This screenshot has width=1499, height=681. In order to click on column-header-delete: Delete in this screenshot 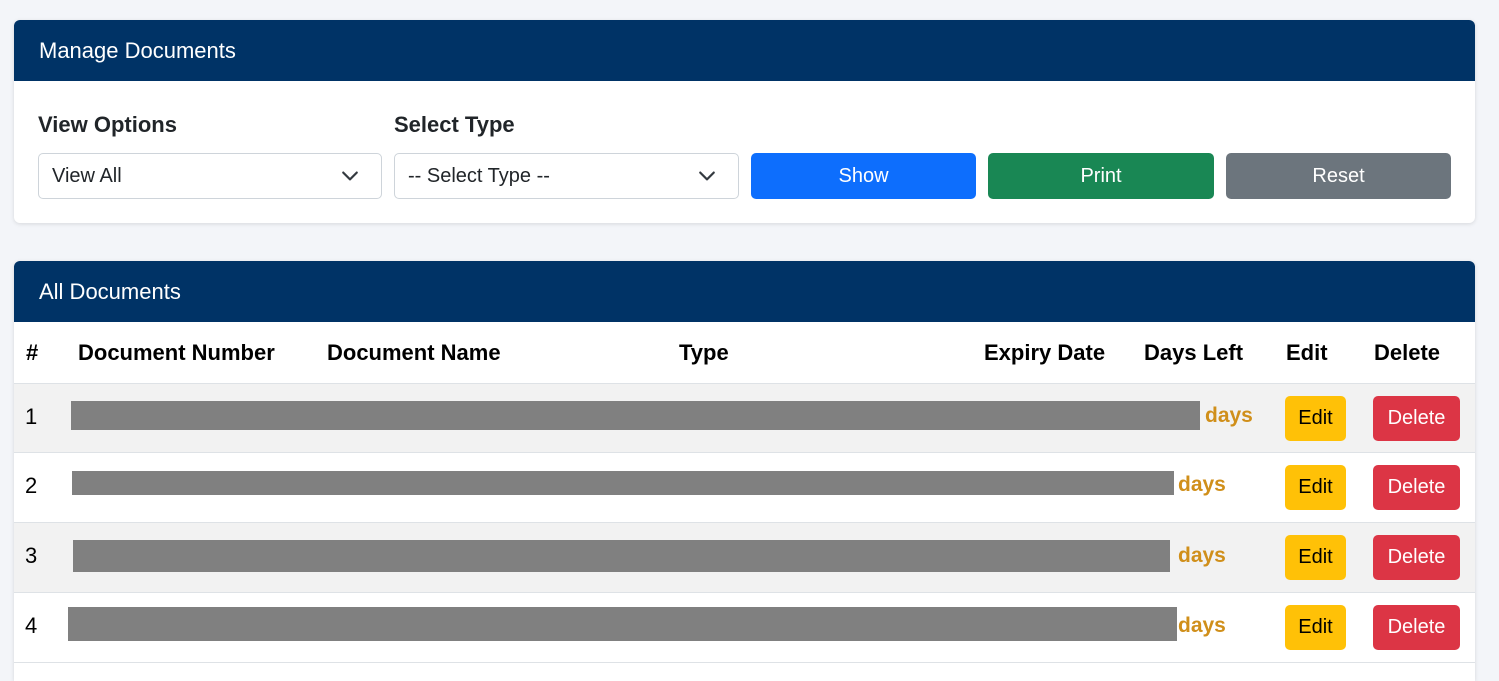, I will do `click(1407, 352)`.